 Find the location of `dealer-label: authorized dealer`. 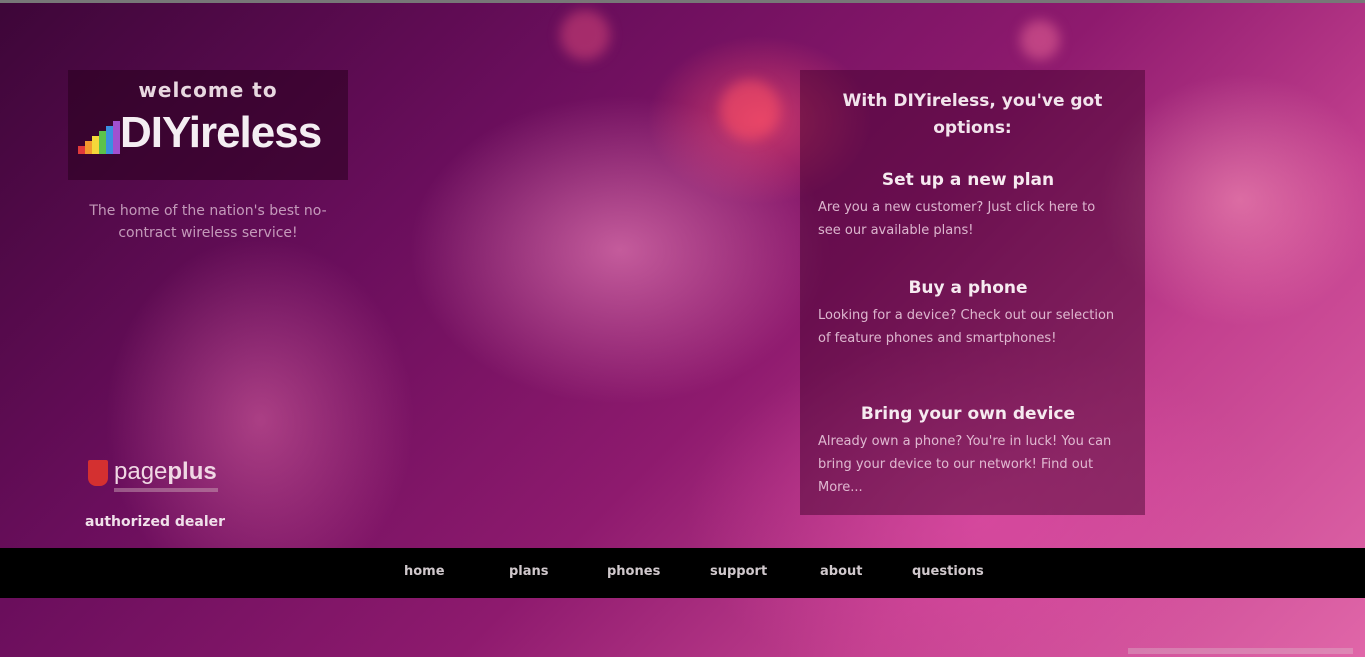

dealer-label: authorized dealer is located at coordinates (155, 522).